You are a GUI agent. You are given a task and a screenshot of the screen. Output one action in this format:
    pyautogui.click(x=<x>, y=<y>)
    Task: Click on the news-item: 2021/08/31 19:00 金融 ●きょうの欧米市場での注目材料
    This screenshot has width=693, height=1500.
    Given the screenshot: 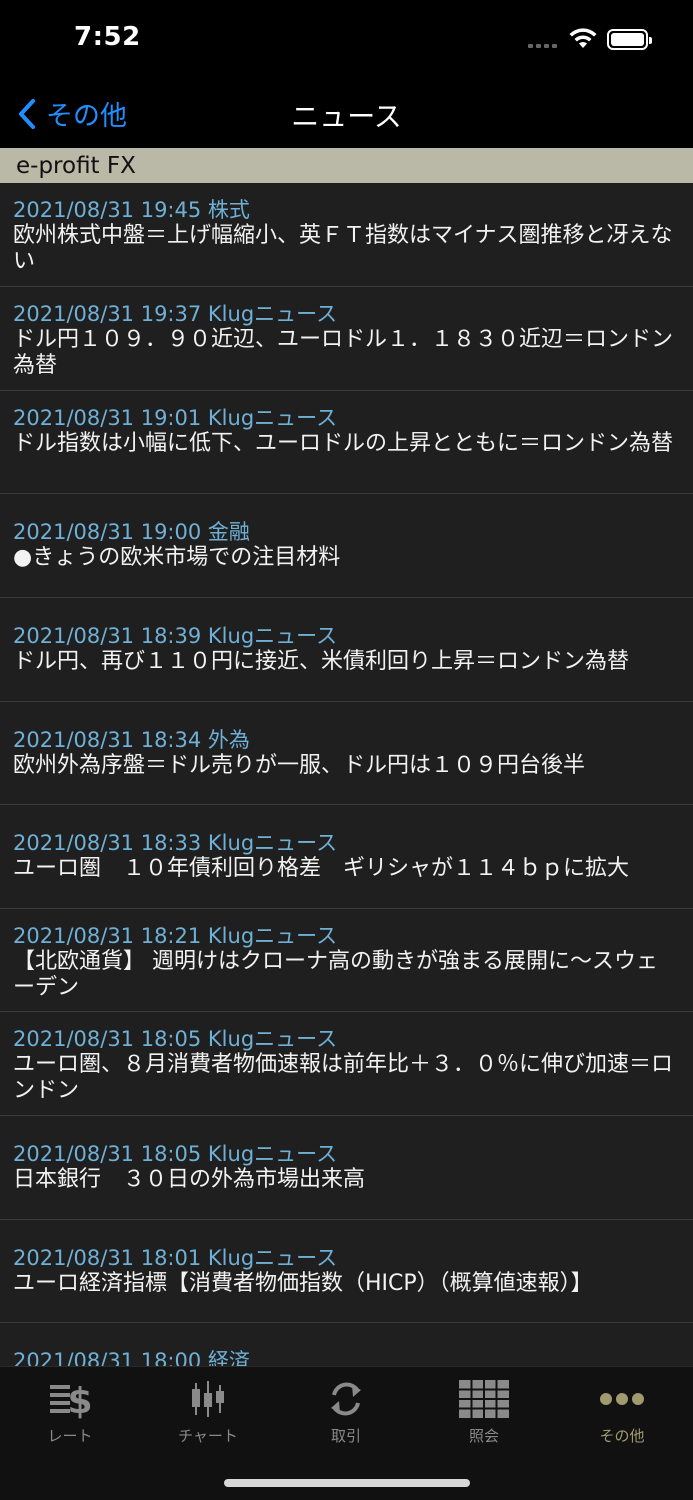 What is the action you would take?
    pyautogui.click(x=346, y=546)
    